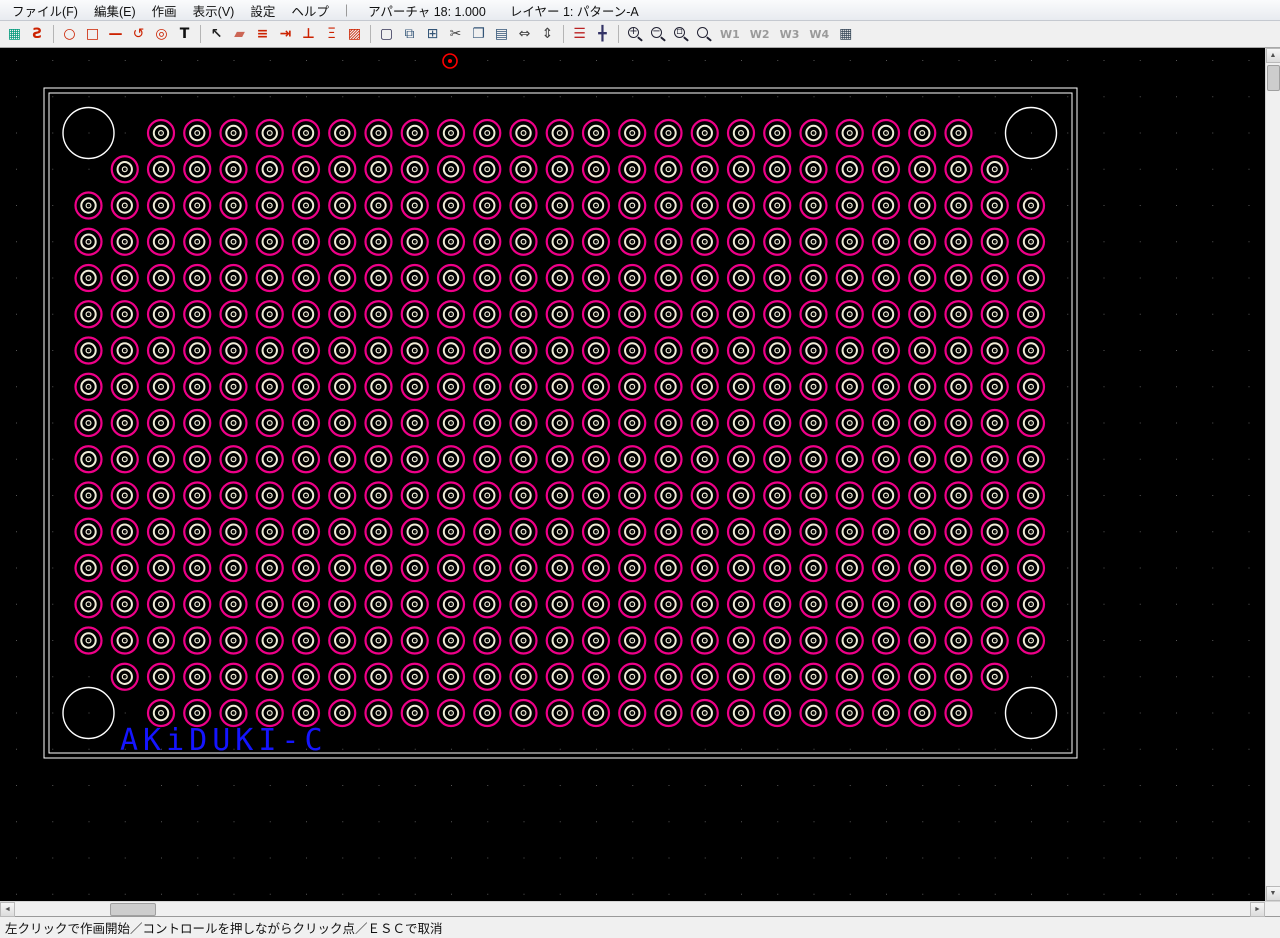  I want to click on group-tool-icon: Ξ, so click(331, 34).